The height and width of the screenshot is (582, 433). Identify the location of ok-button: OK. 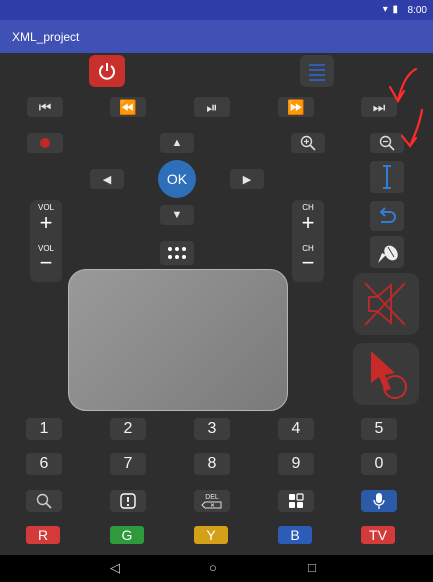
(177, 179).